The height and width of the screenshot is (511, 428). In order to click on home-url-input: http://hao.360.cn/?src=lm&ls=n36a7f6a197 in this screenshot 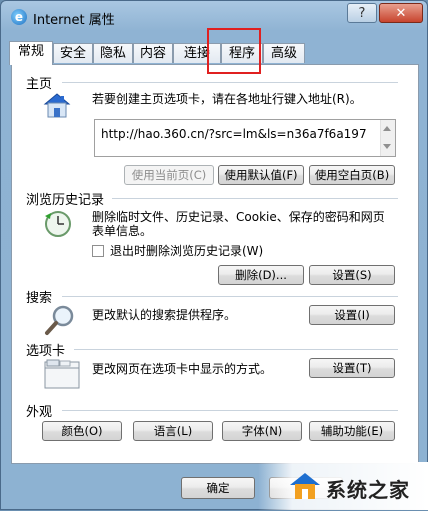, I will do `click(245, 138)`.